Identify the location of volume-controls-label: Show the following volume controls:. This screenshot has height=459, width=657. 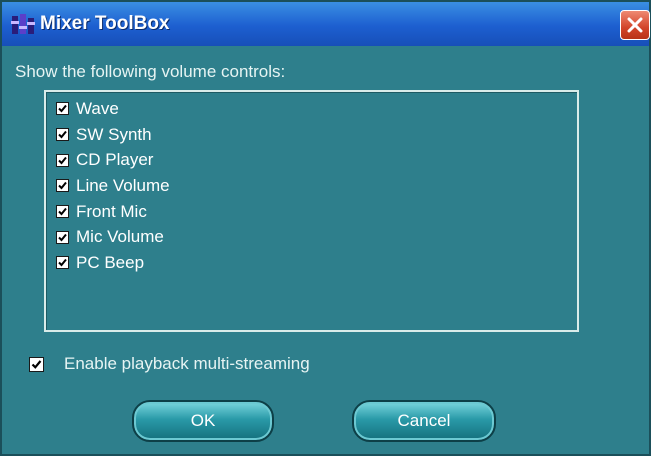
(150, 71).